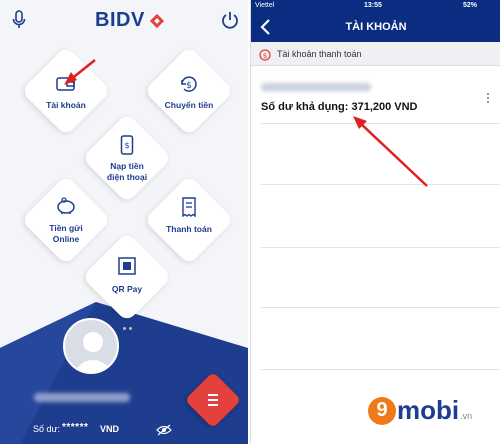  I want to click on watermark-digit: 9, so click(382, 410).